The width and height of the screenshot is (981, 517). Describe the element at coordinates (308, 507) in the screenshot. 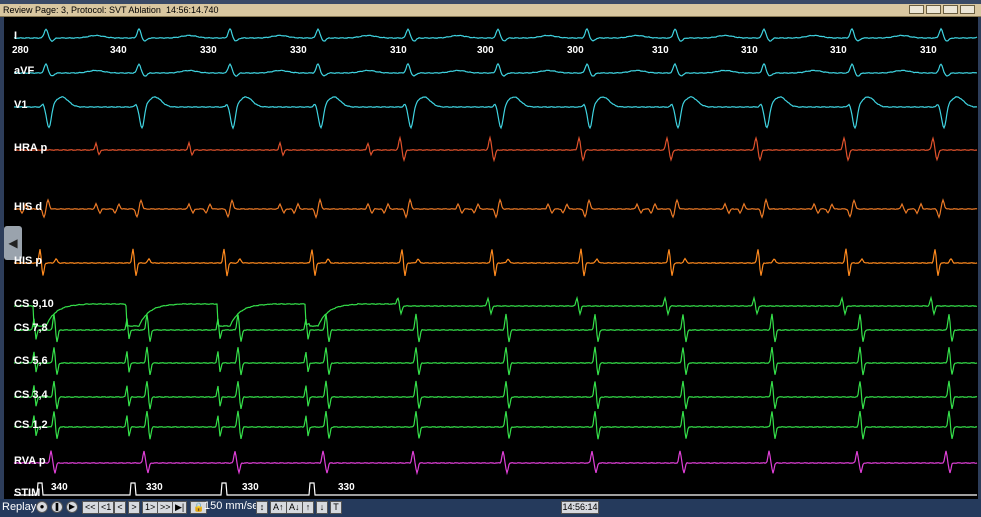

I see `arrow-up-icon: ↑` at that location.